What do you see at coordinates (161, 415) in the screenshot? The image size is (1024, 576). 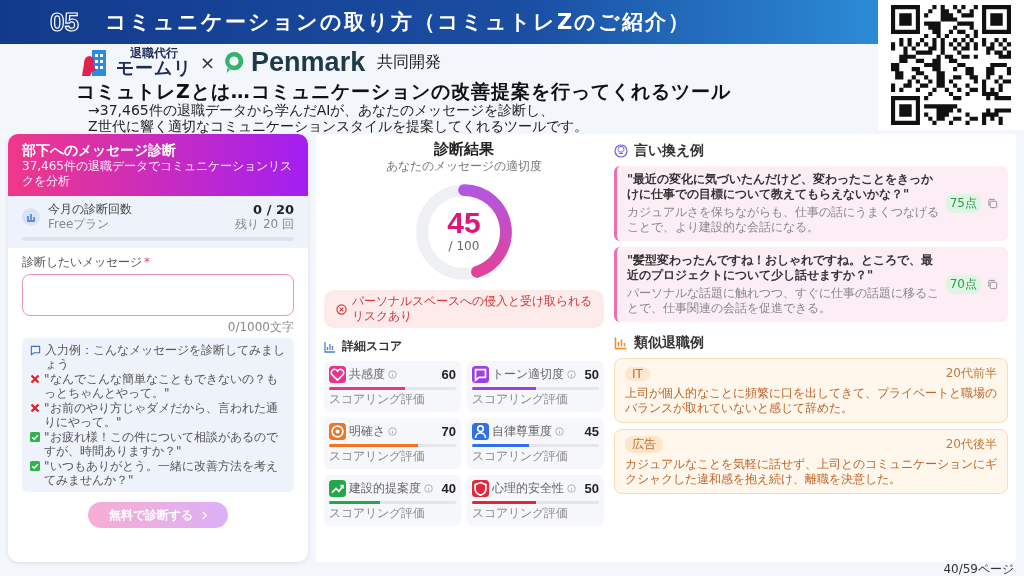 I see `example-text: "お前のやり方じゃダメだから、言われた通りにやって。"` at bounding box center [161, 415].